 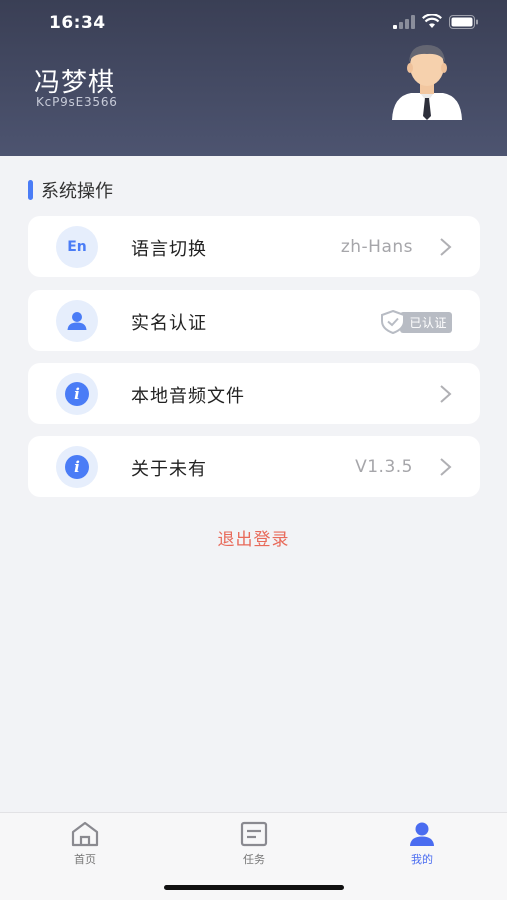 What do you see at coordinates (77, 102) in the screenshot?
I see `user-id: KcP9sE3566` at bounding box center [77, 102].